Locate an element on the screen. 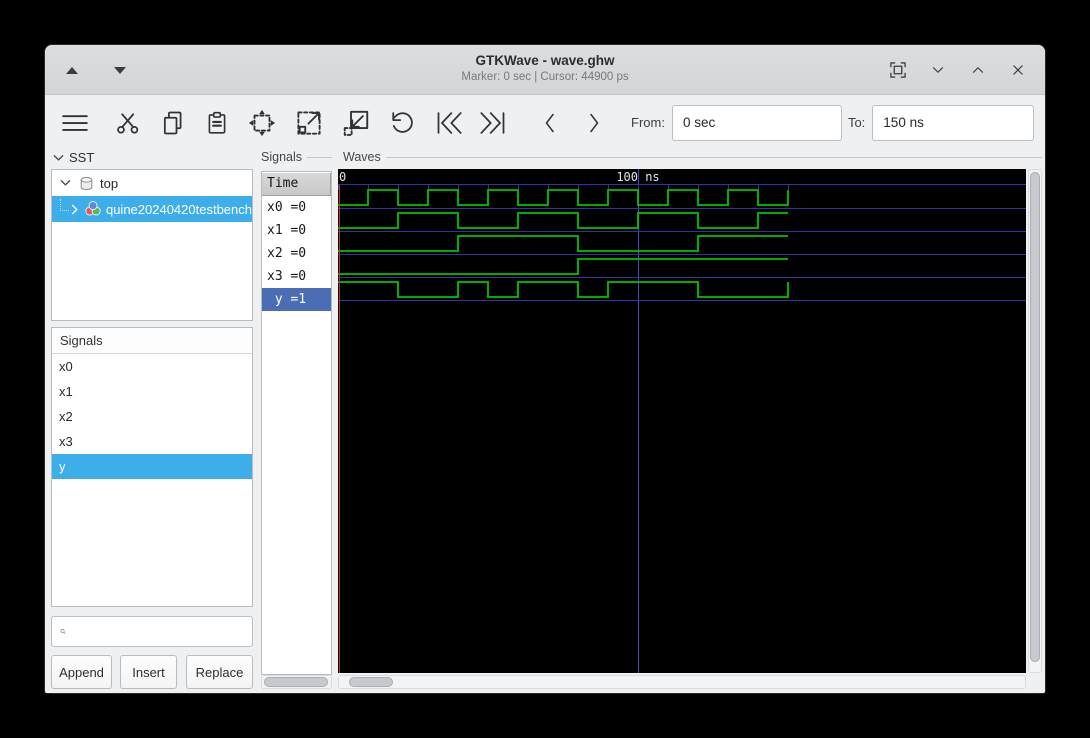 The height and width of the screenshot is (738, 1090). insert-button: Insert is located at coordinates (148, 672).